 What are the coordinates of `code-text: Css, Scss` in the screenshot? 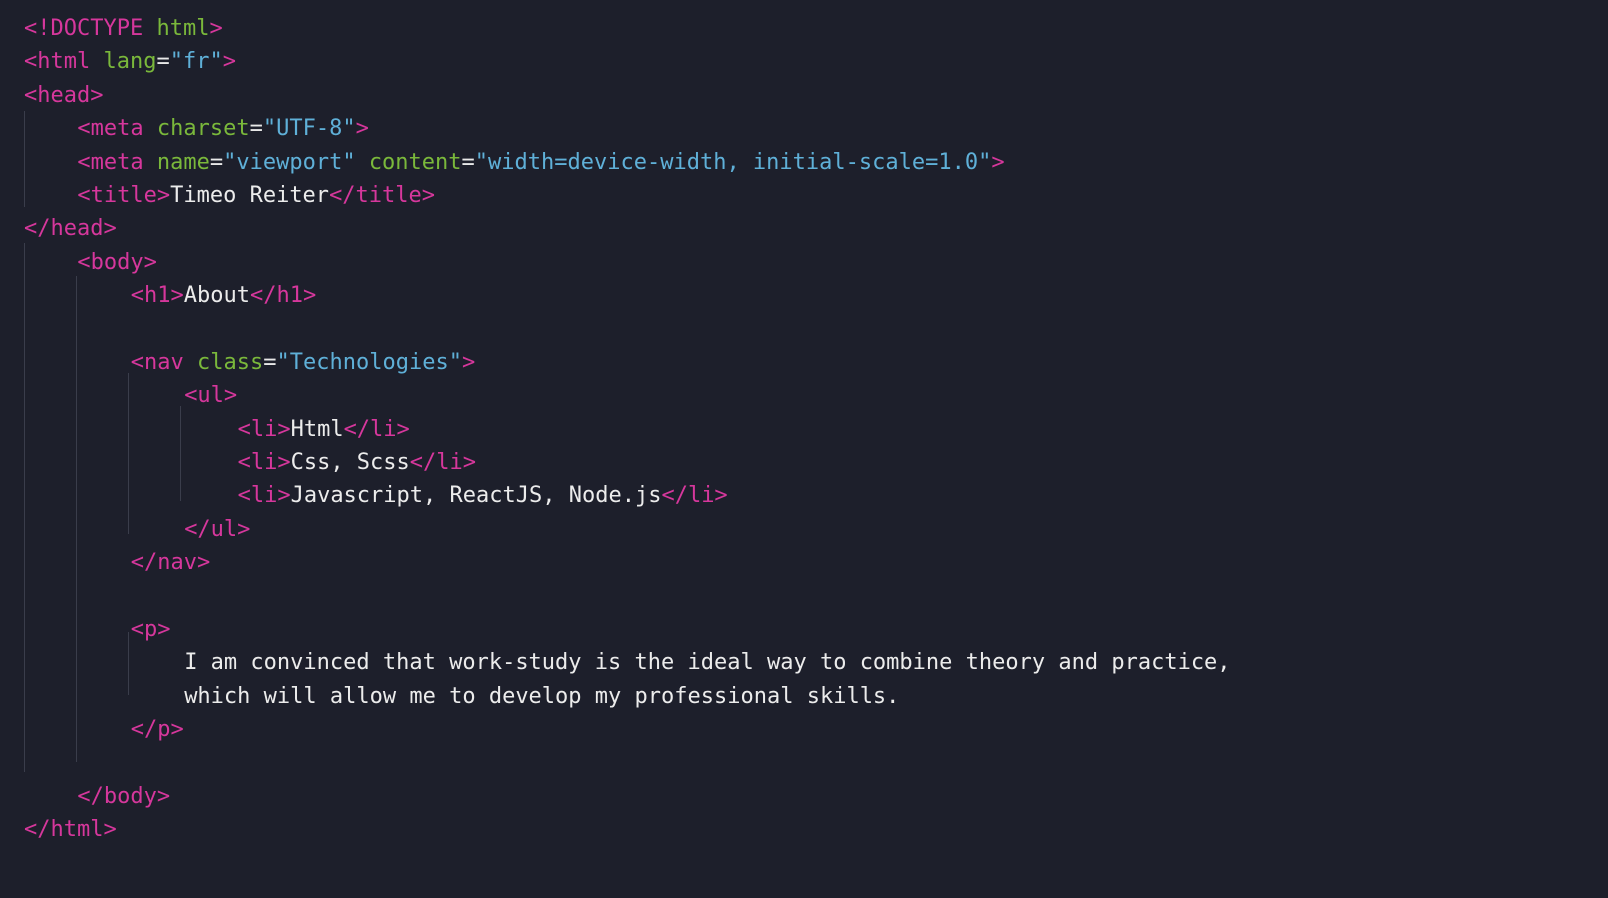 It's located at (350, 463).